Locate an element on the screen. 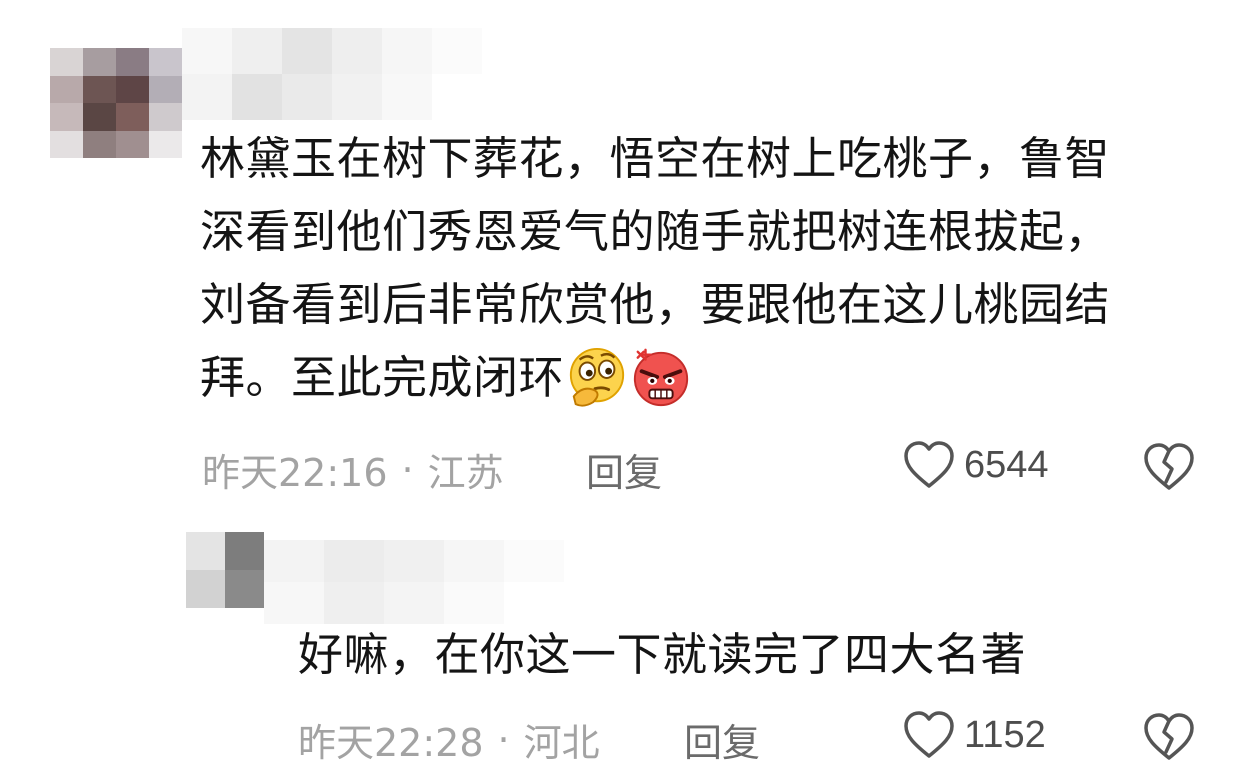 The width and height of the screenshot is (1260, 778). comment-line: 刘备看到后非常欣赏他，要跟他在这儿桃园结 is located at coordinates (655, 304).